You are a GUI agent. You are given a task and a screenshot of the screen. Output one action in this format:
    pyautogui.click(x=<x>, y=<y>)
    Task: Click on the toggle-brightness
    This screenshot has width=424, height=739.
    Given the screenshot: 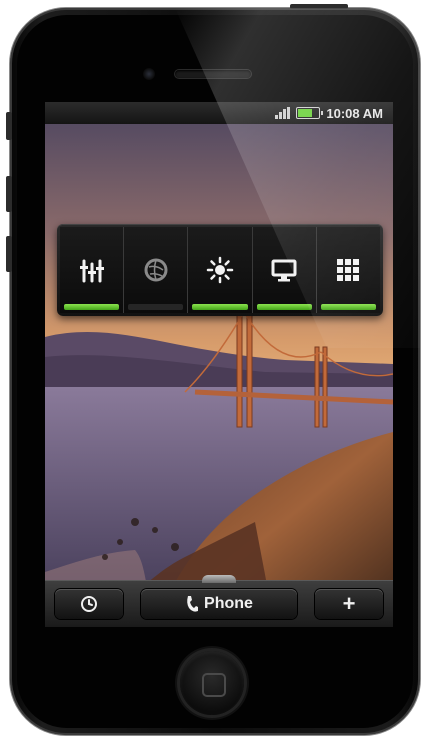 What is the action you would take?
    pyautogui.click(x=220, y=270)
    